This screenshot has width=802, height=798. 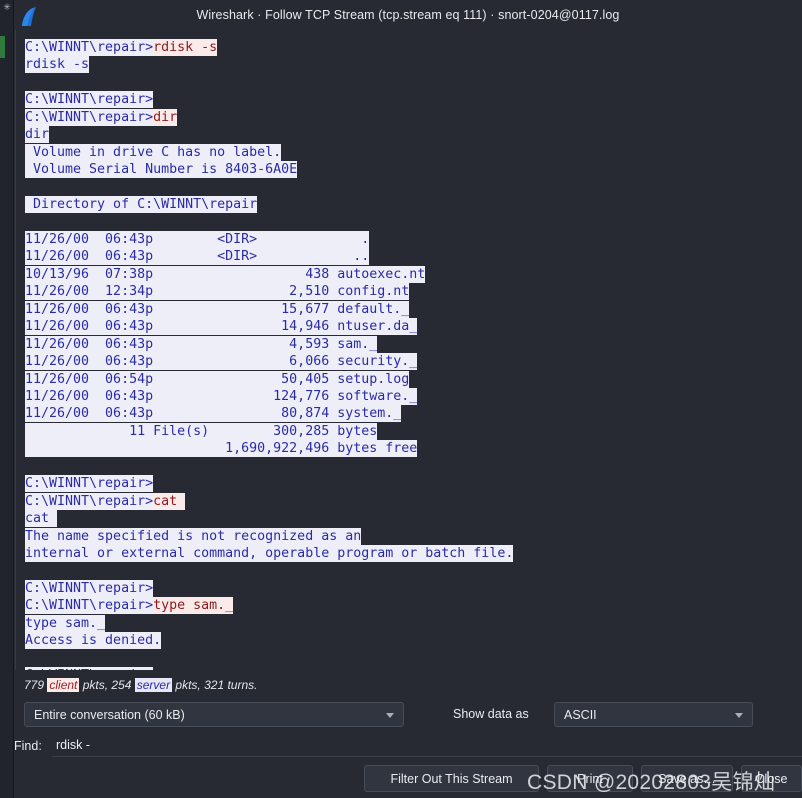 What do you see at coordinates (217, 292) in the screenshot?
I see `stream-server-segment: 11/26/00 12:34p 2,510 config.nt` at bounding box center [217, 292].